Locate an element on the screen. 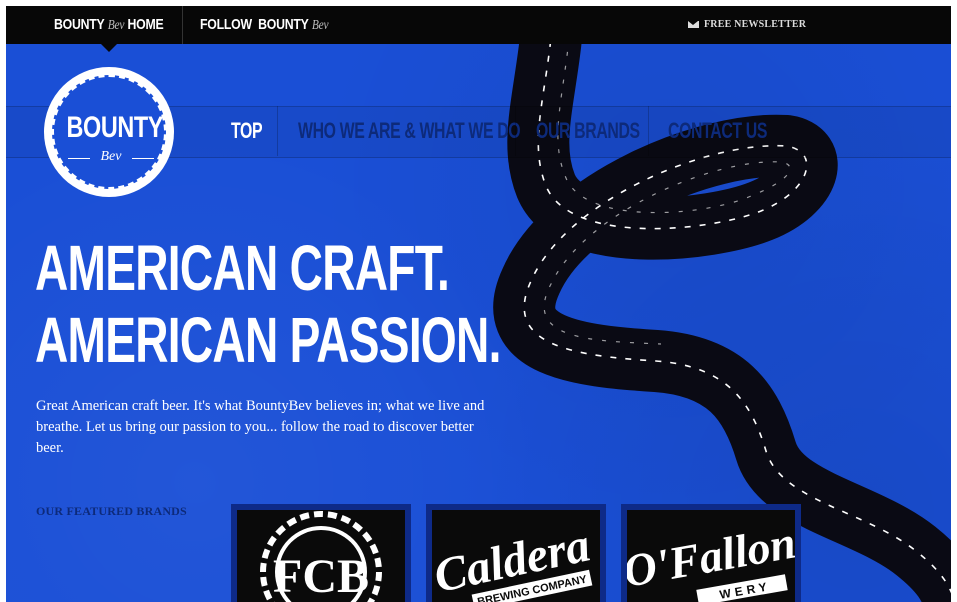  newsletter-link: FREE NEWSLETTER is located at coordinates (747, 25).